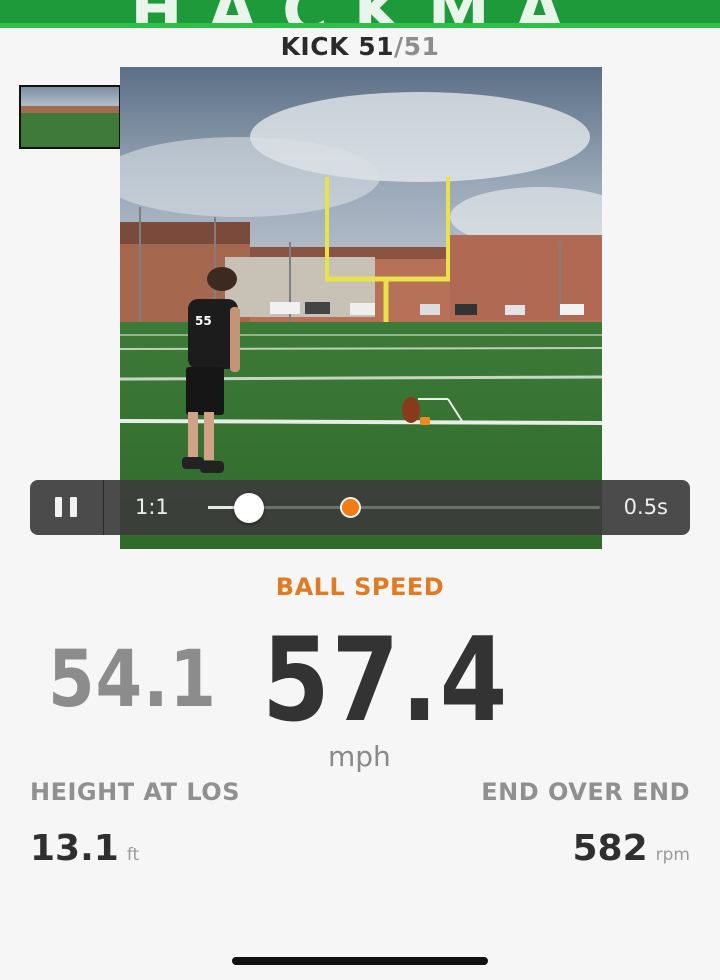  Describe the element at coordinates (74, 848) in the screenshot. I see `height-number: 13.1` at that location.